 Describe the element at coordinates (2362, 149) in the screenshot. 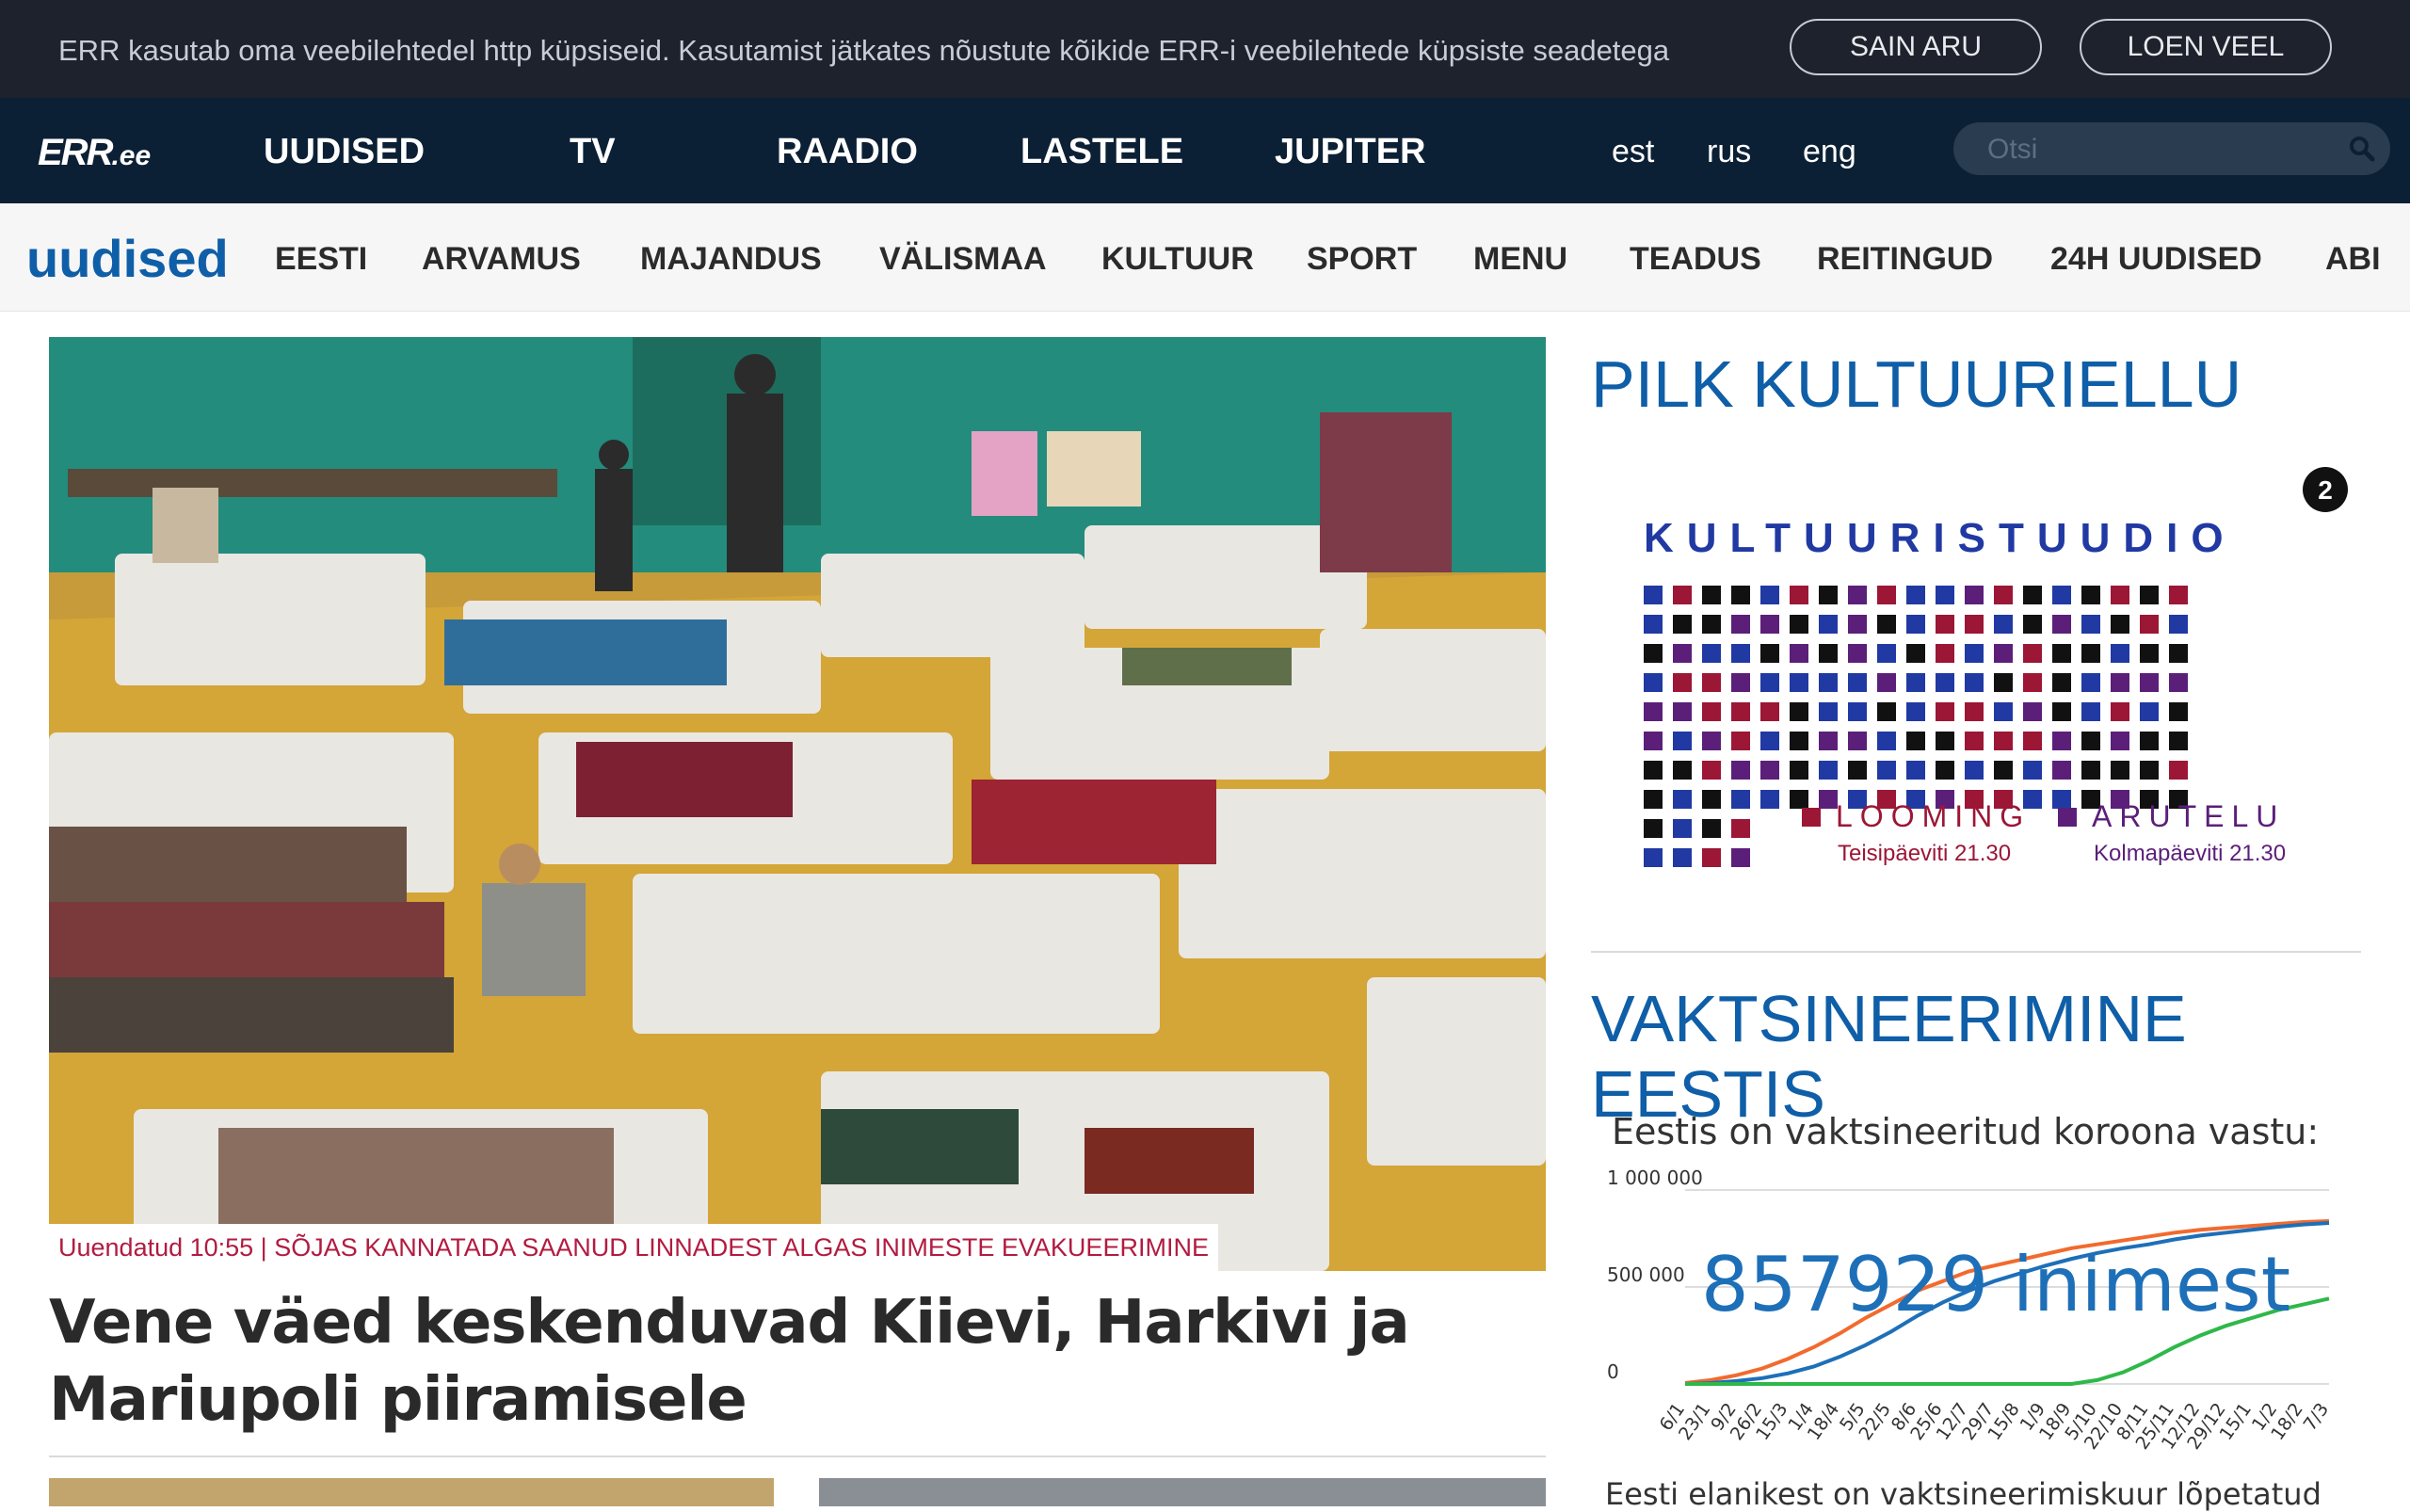

I see `search-icon` at that location.